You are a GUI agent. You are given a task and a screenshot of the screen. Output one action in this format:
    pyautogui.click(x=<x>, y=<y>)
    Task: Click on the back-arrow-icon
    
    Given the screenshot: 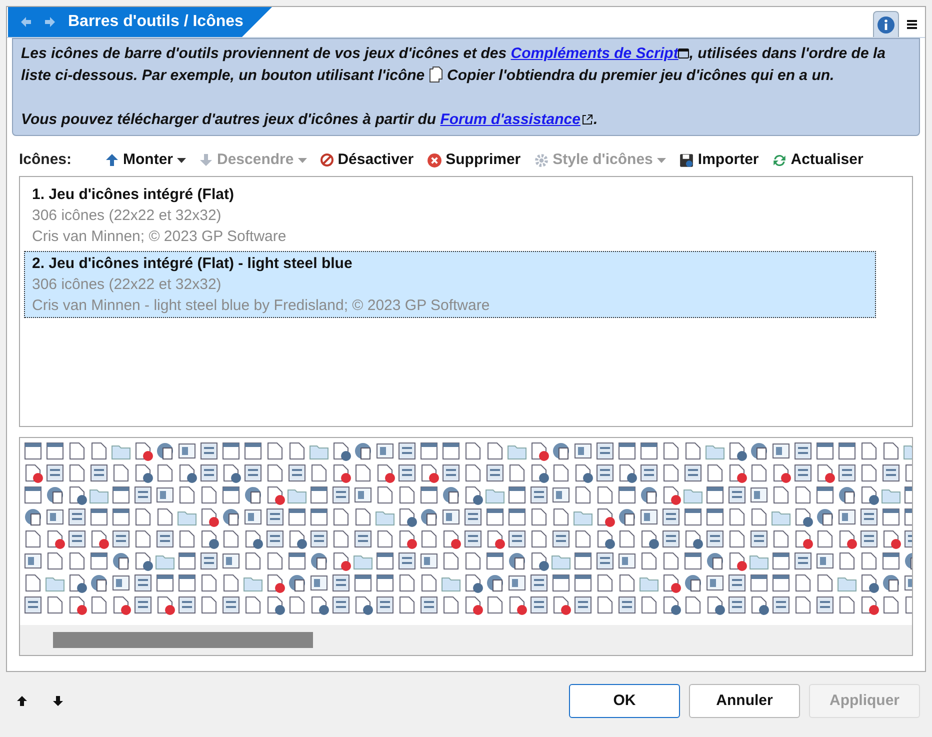 What is the action you would take?
    pyautogui.click(x=26, y=22)
    